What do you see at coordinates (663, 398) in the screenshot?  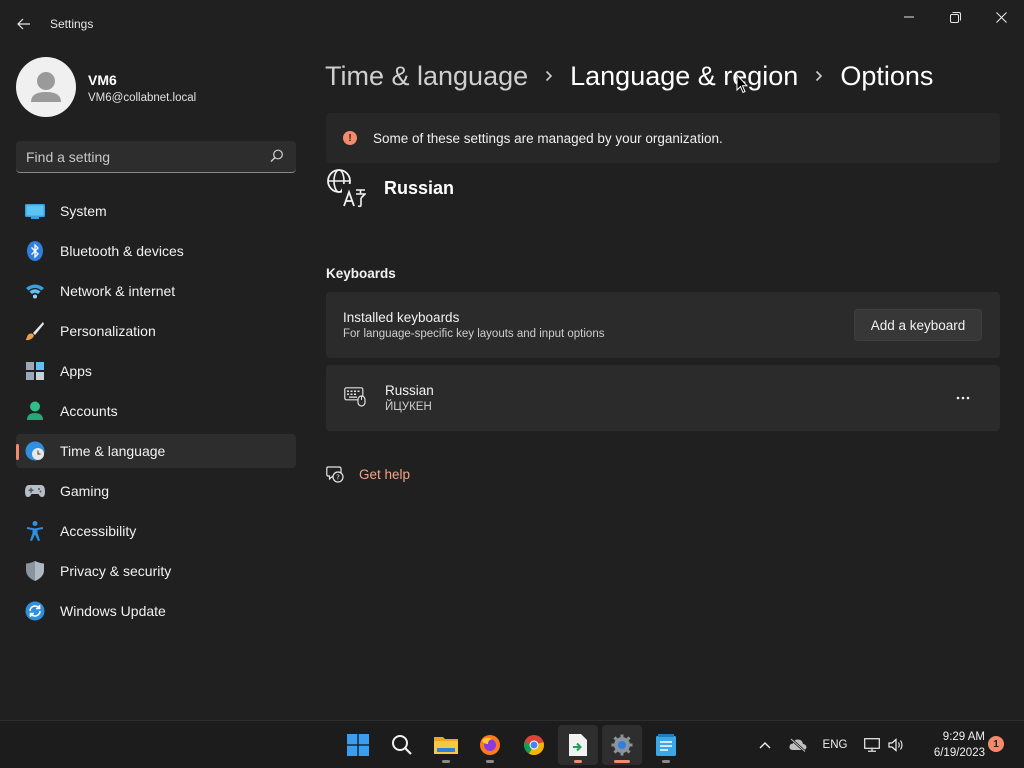 I see `keyboard-list-item: Russian ЙЦУКЕН` at bounding box center [663, 398].